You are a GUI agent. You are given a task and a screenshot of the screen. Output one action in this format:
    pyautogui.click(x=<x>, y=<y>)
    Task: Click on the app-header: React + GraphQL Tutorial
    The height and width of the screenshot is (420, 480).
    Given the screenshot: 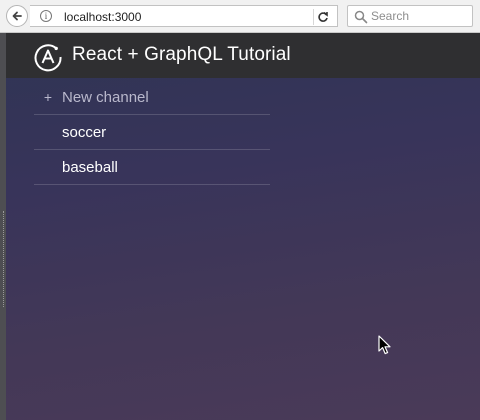 What is the action you would take?
    pyautogui.click(x=243, y=55)
    